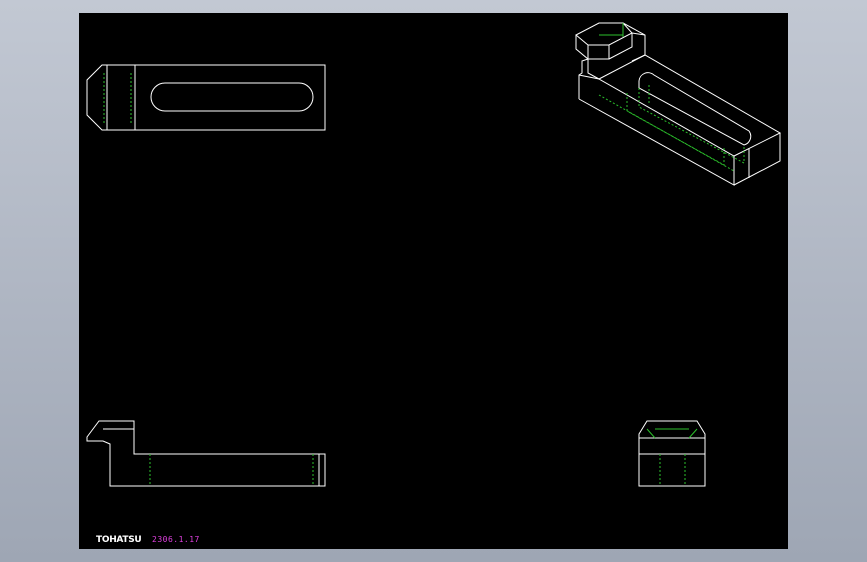 The height and width of the screenshot is (562, 867). I want to click on front-view, so click(206, 453).